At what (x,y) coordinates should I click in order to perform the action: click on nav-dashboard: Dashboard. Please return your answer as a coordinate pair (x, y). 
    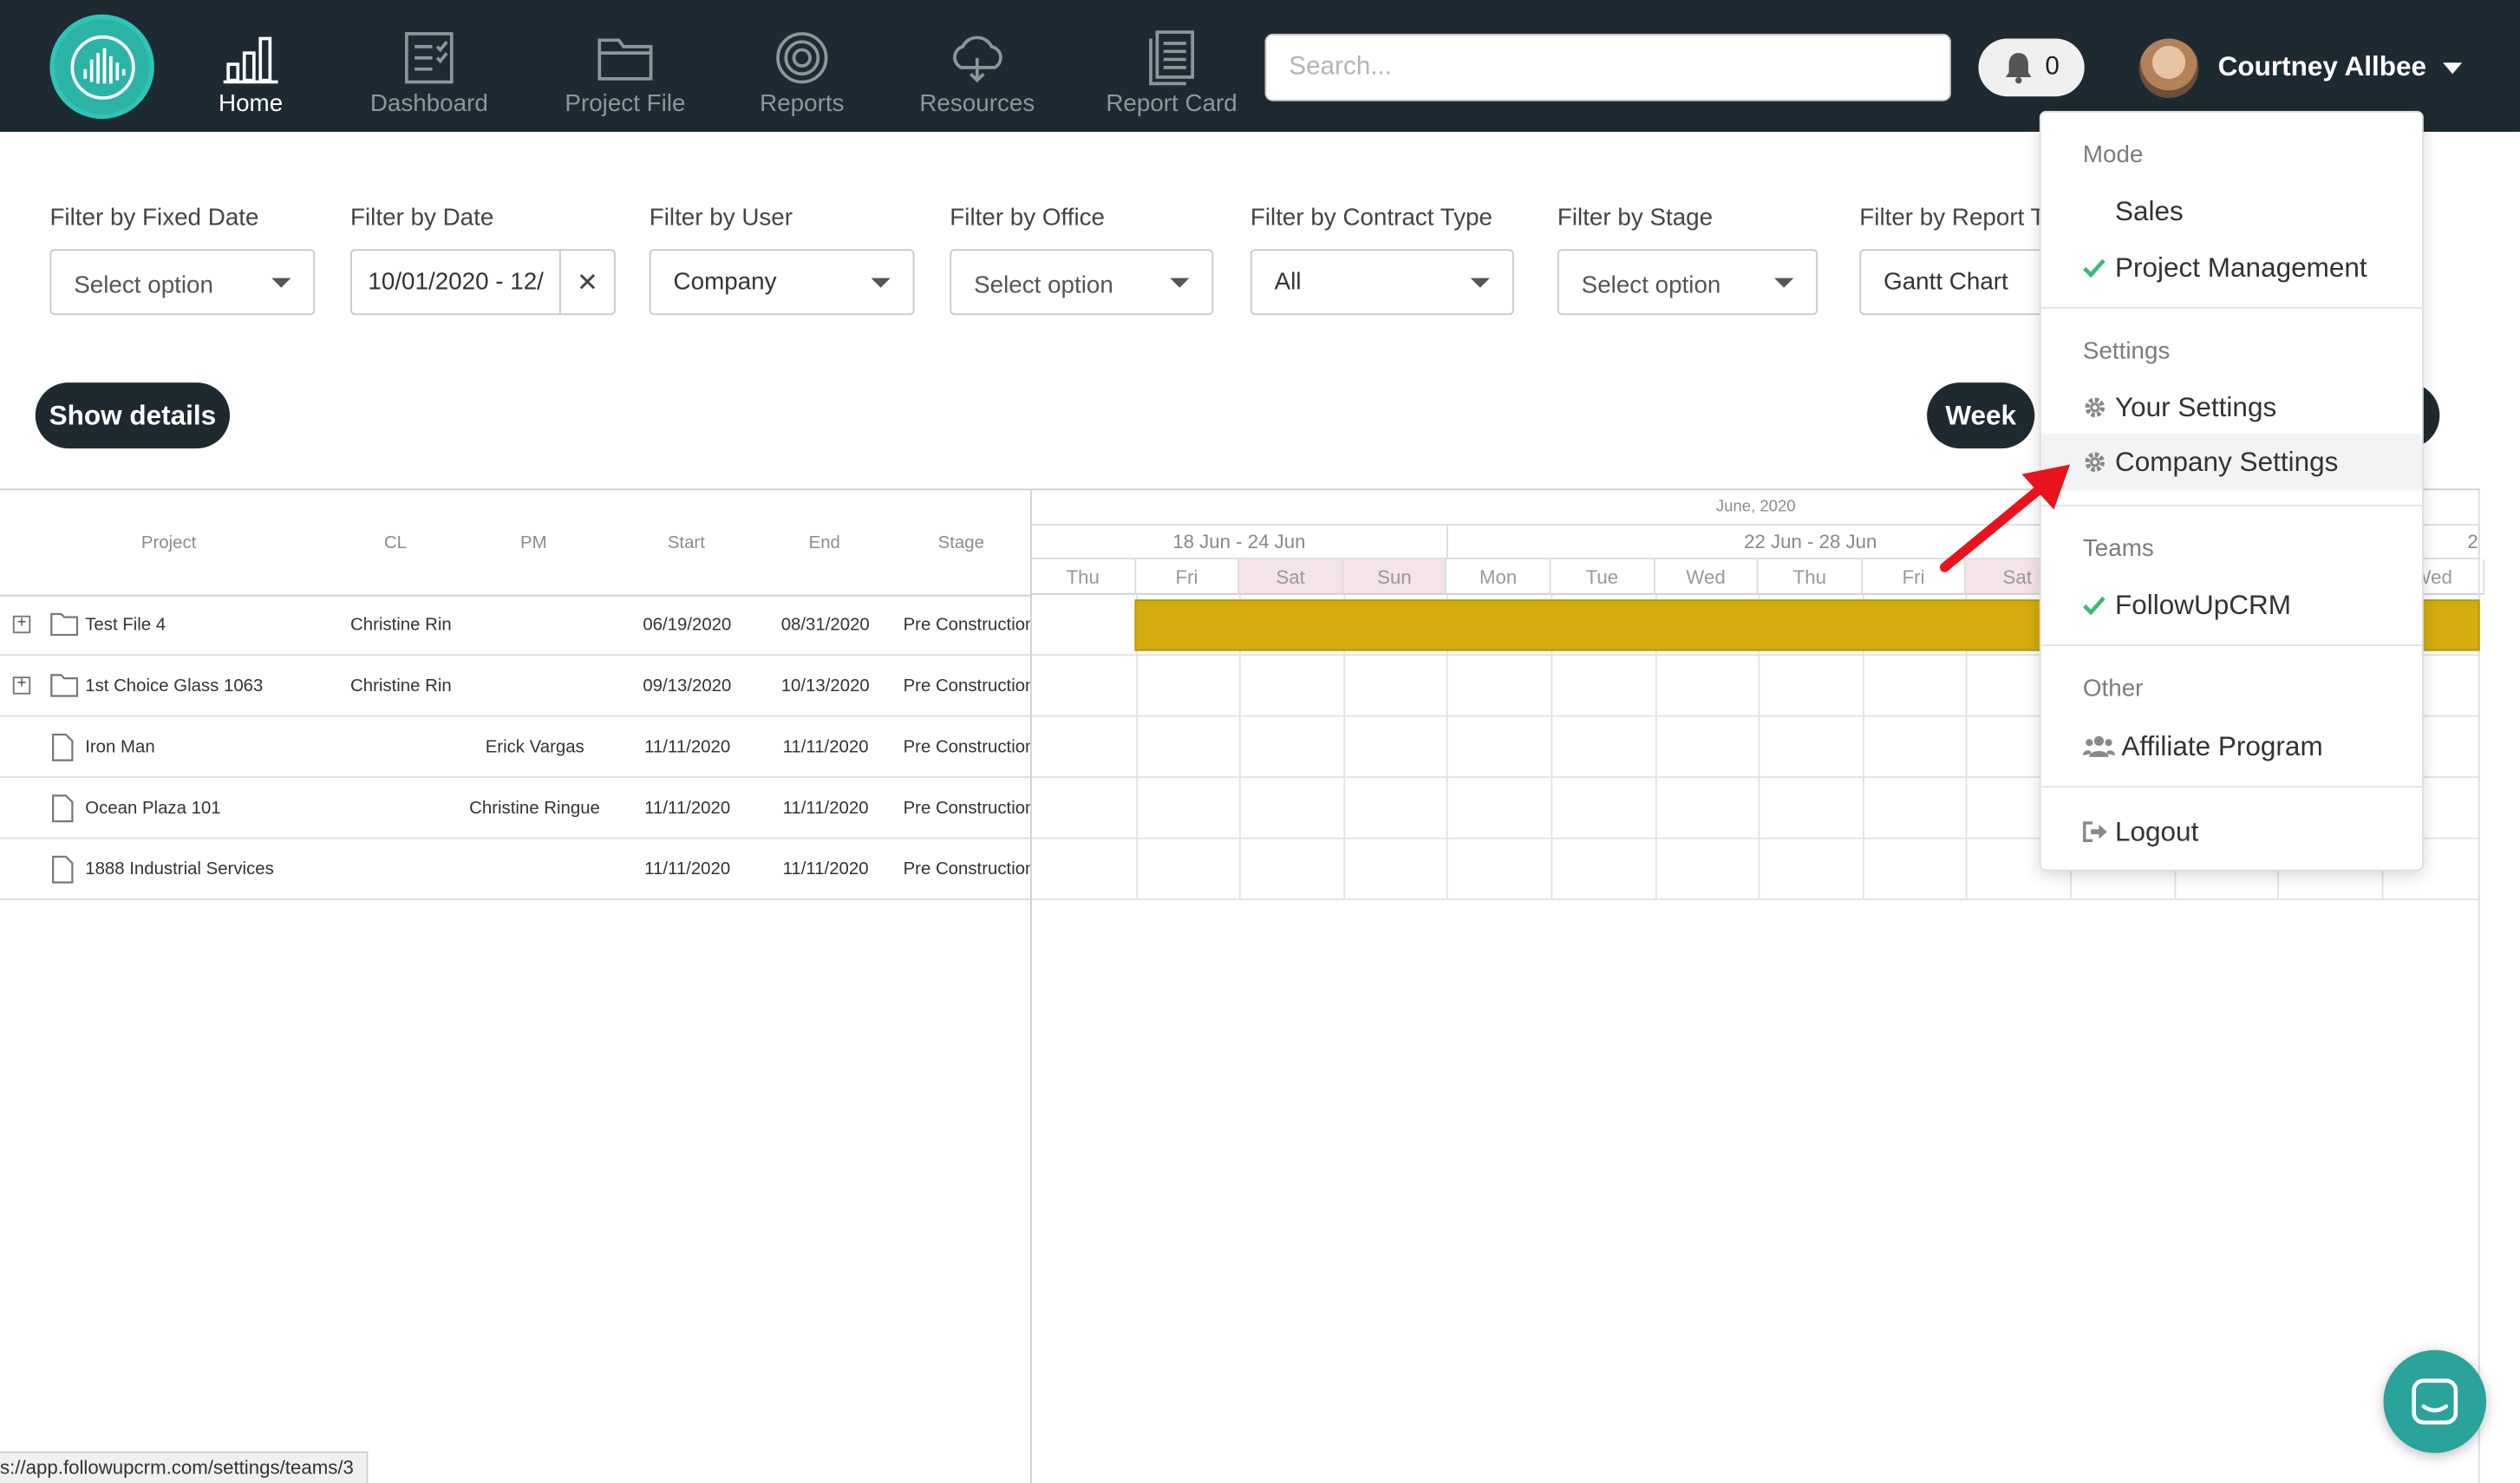
    Looking at the image, I should click on (429, 66).